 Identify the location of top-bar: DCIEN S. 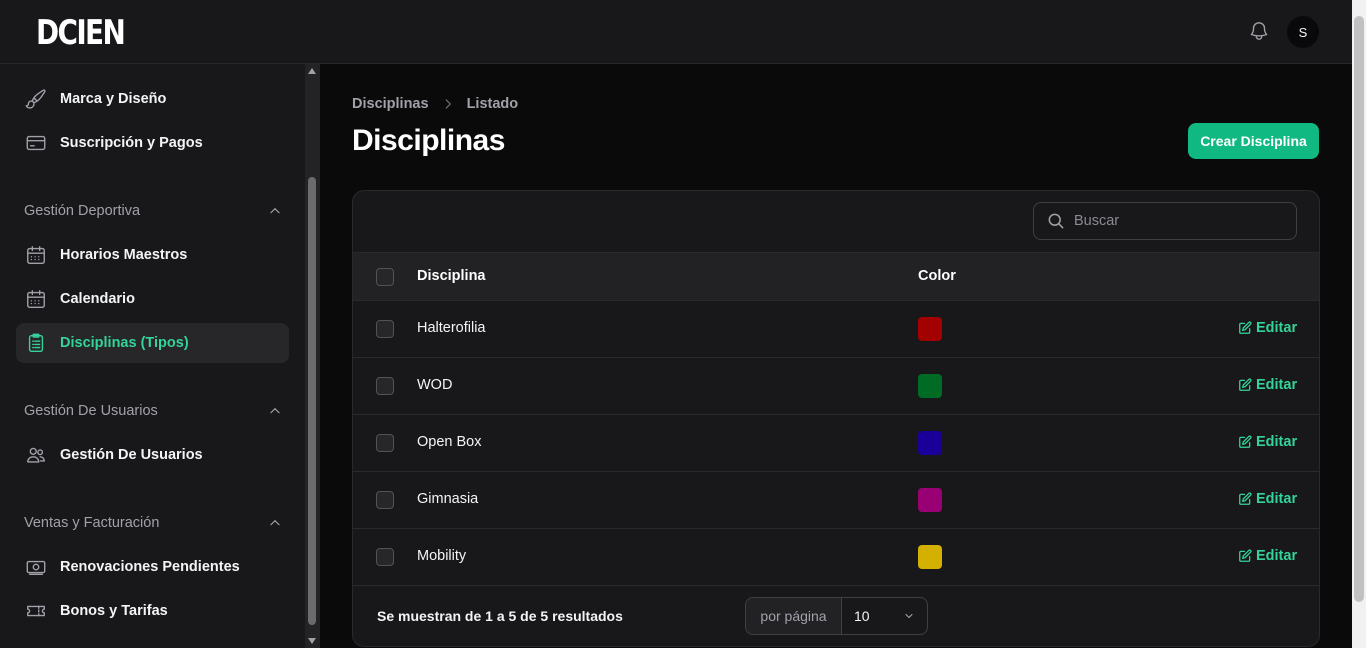
(676, 32).